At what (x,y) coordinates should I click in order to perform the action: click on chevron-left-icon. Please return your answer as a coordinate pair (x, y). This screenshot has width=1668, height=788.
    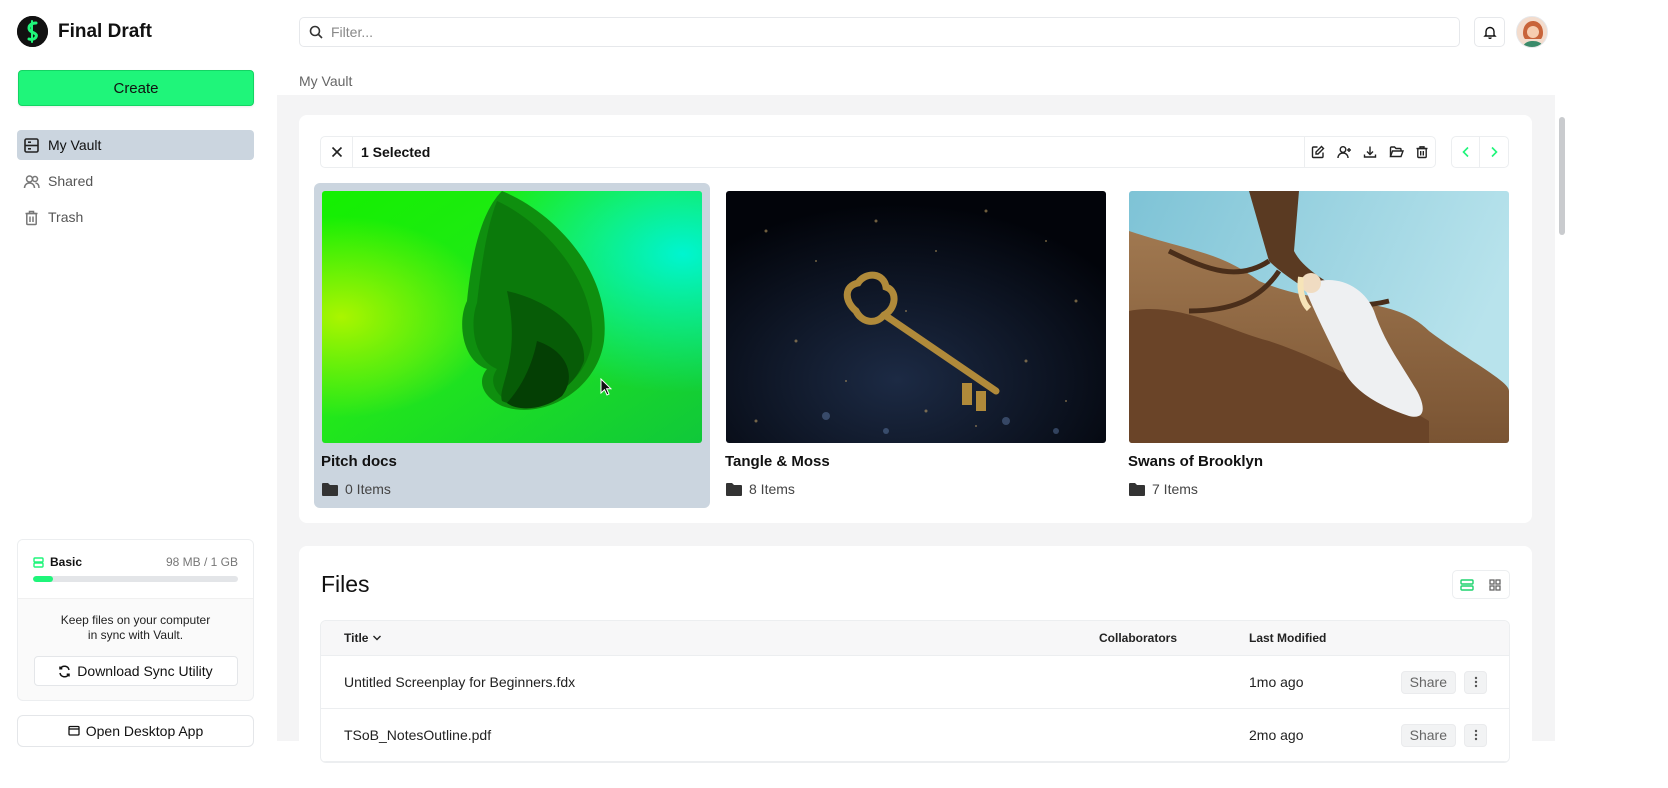
    Looking at the image, I should click on (1466, 152).